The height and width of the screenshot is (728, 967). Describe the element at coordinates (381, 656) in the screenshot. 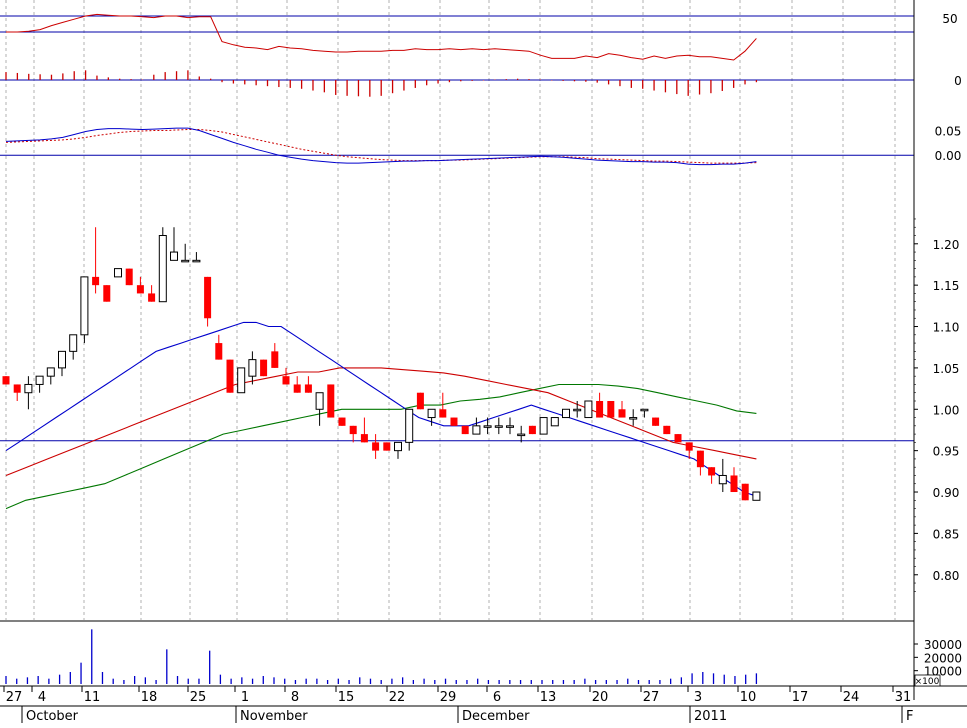

I see `volume-panel` at that location.